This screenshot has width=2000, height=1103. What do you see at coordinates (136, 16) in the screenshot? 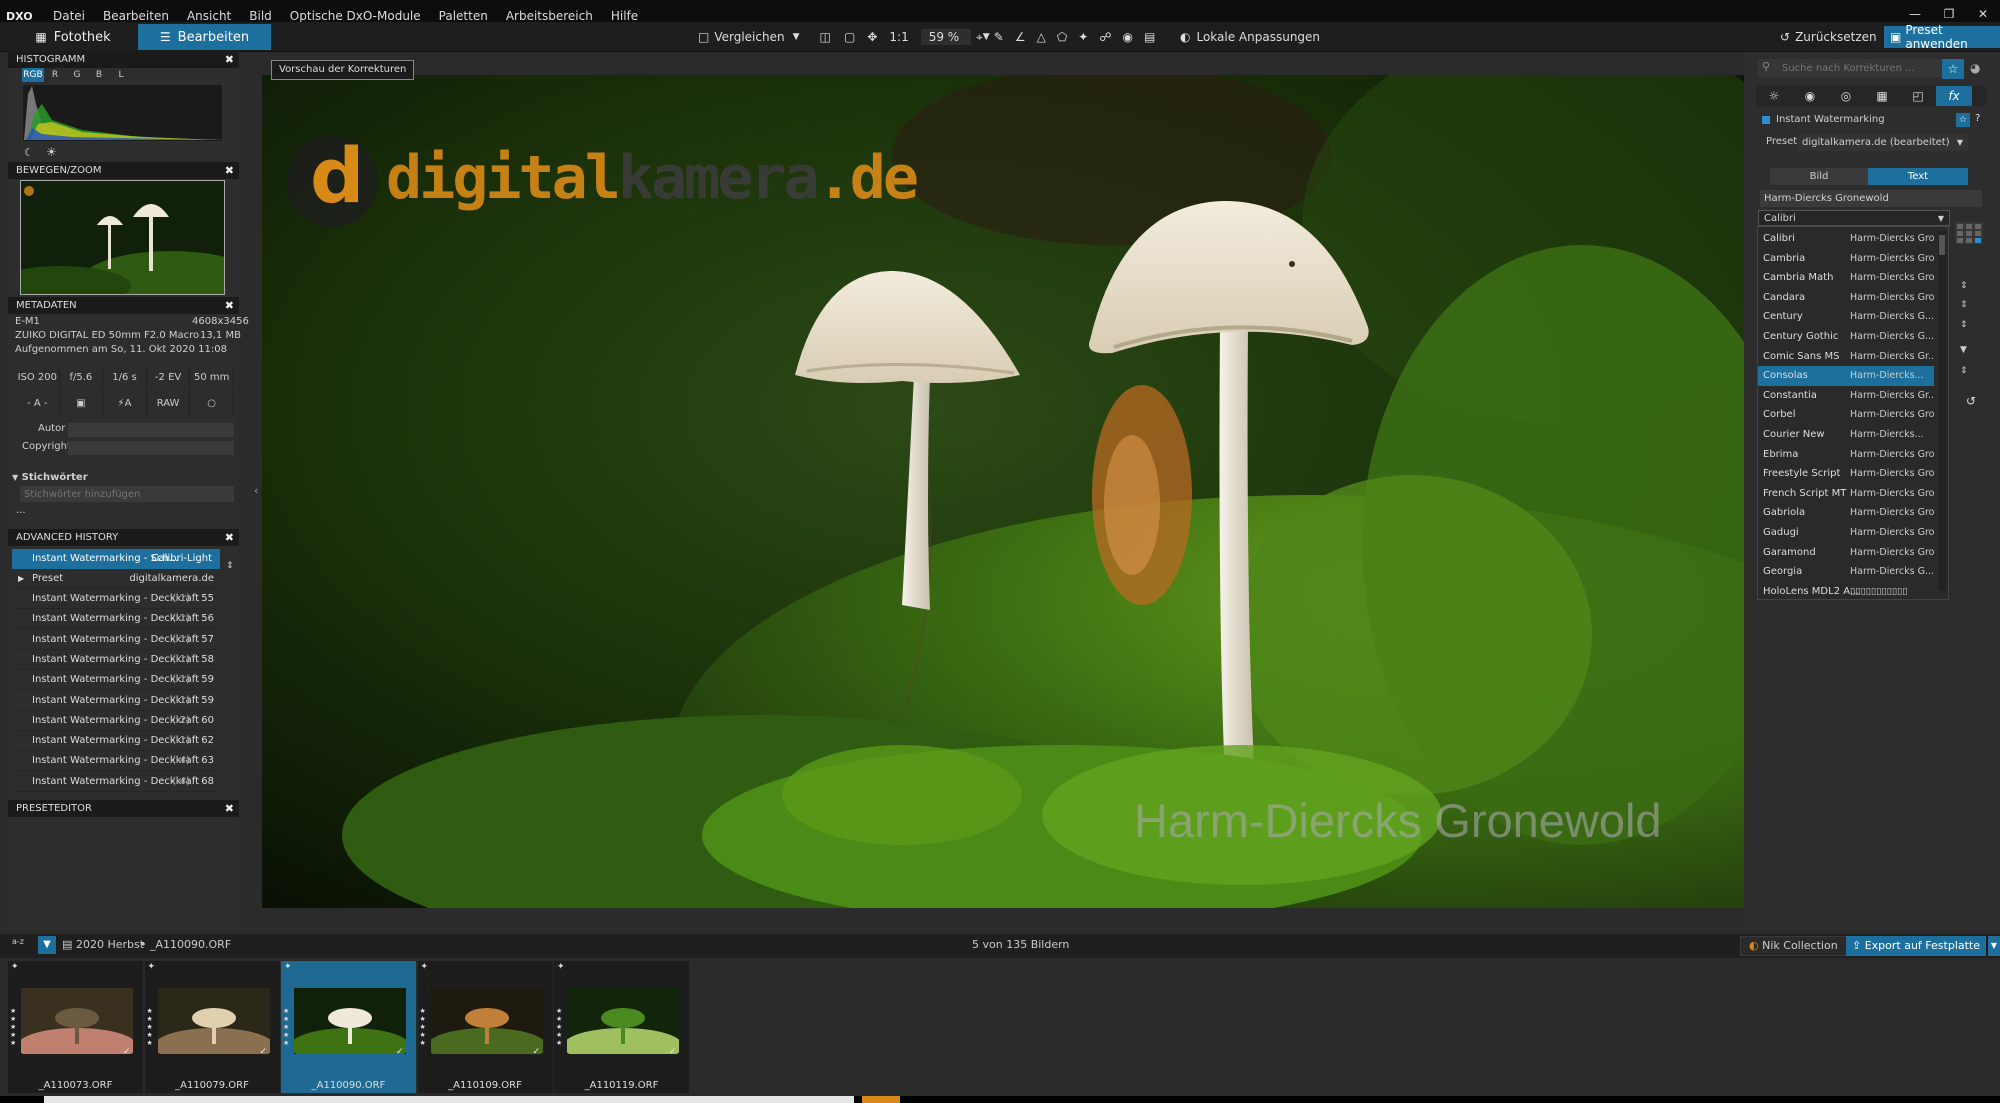
I see `menu-bearbeiten: Bearbeiten` at bounding box center [136, 16].